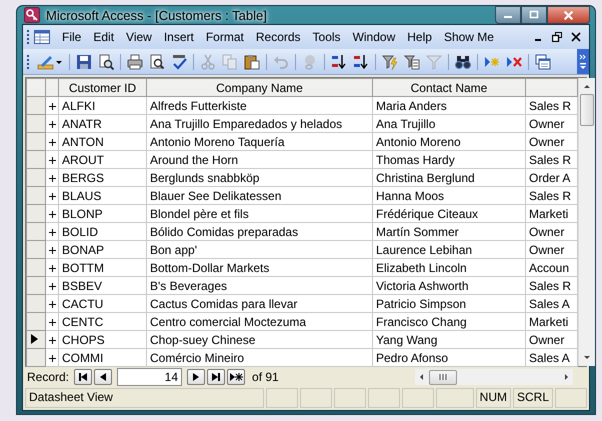  I want to click on table-cell: Pedro Afonso, so click(449, 357).